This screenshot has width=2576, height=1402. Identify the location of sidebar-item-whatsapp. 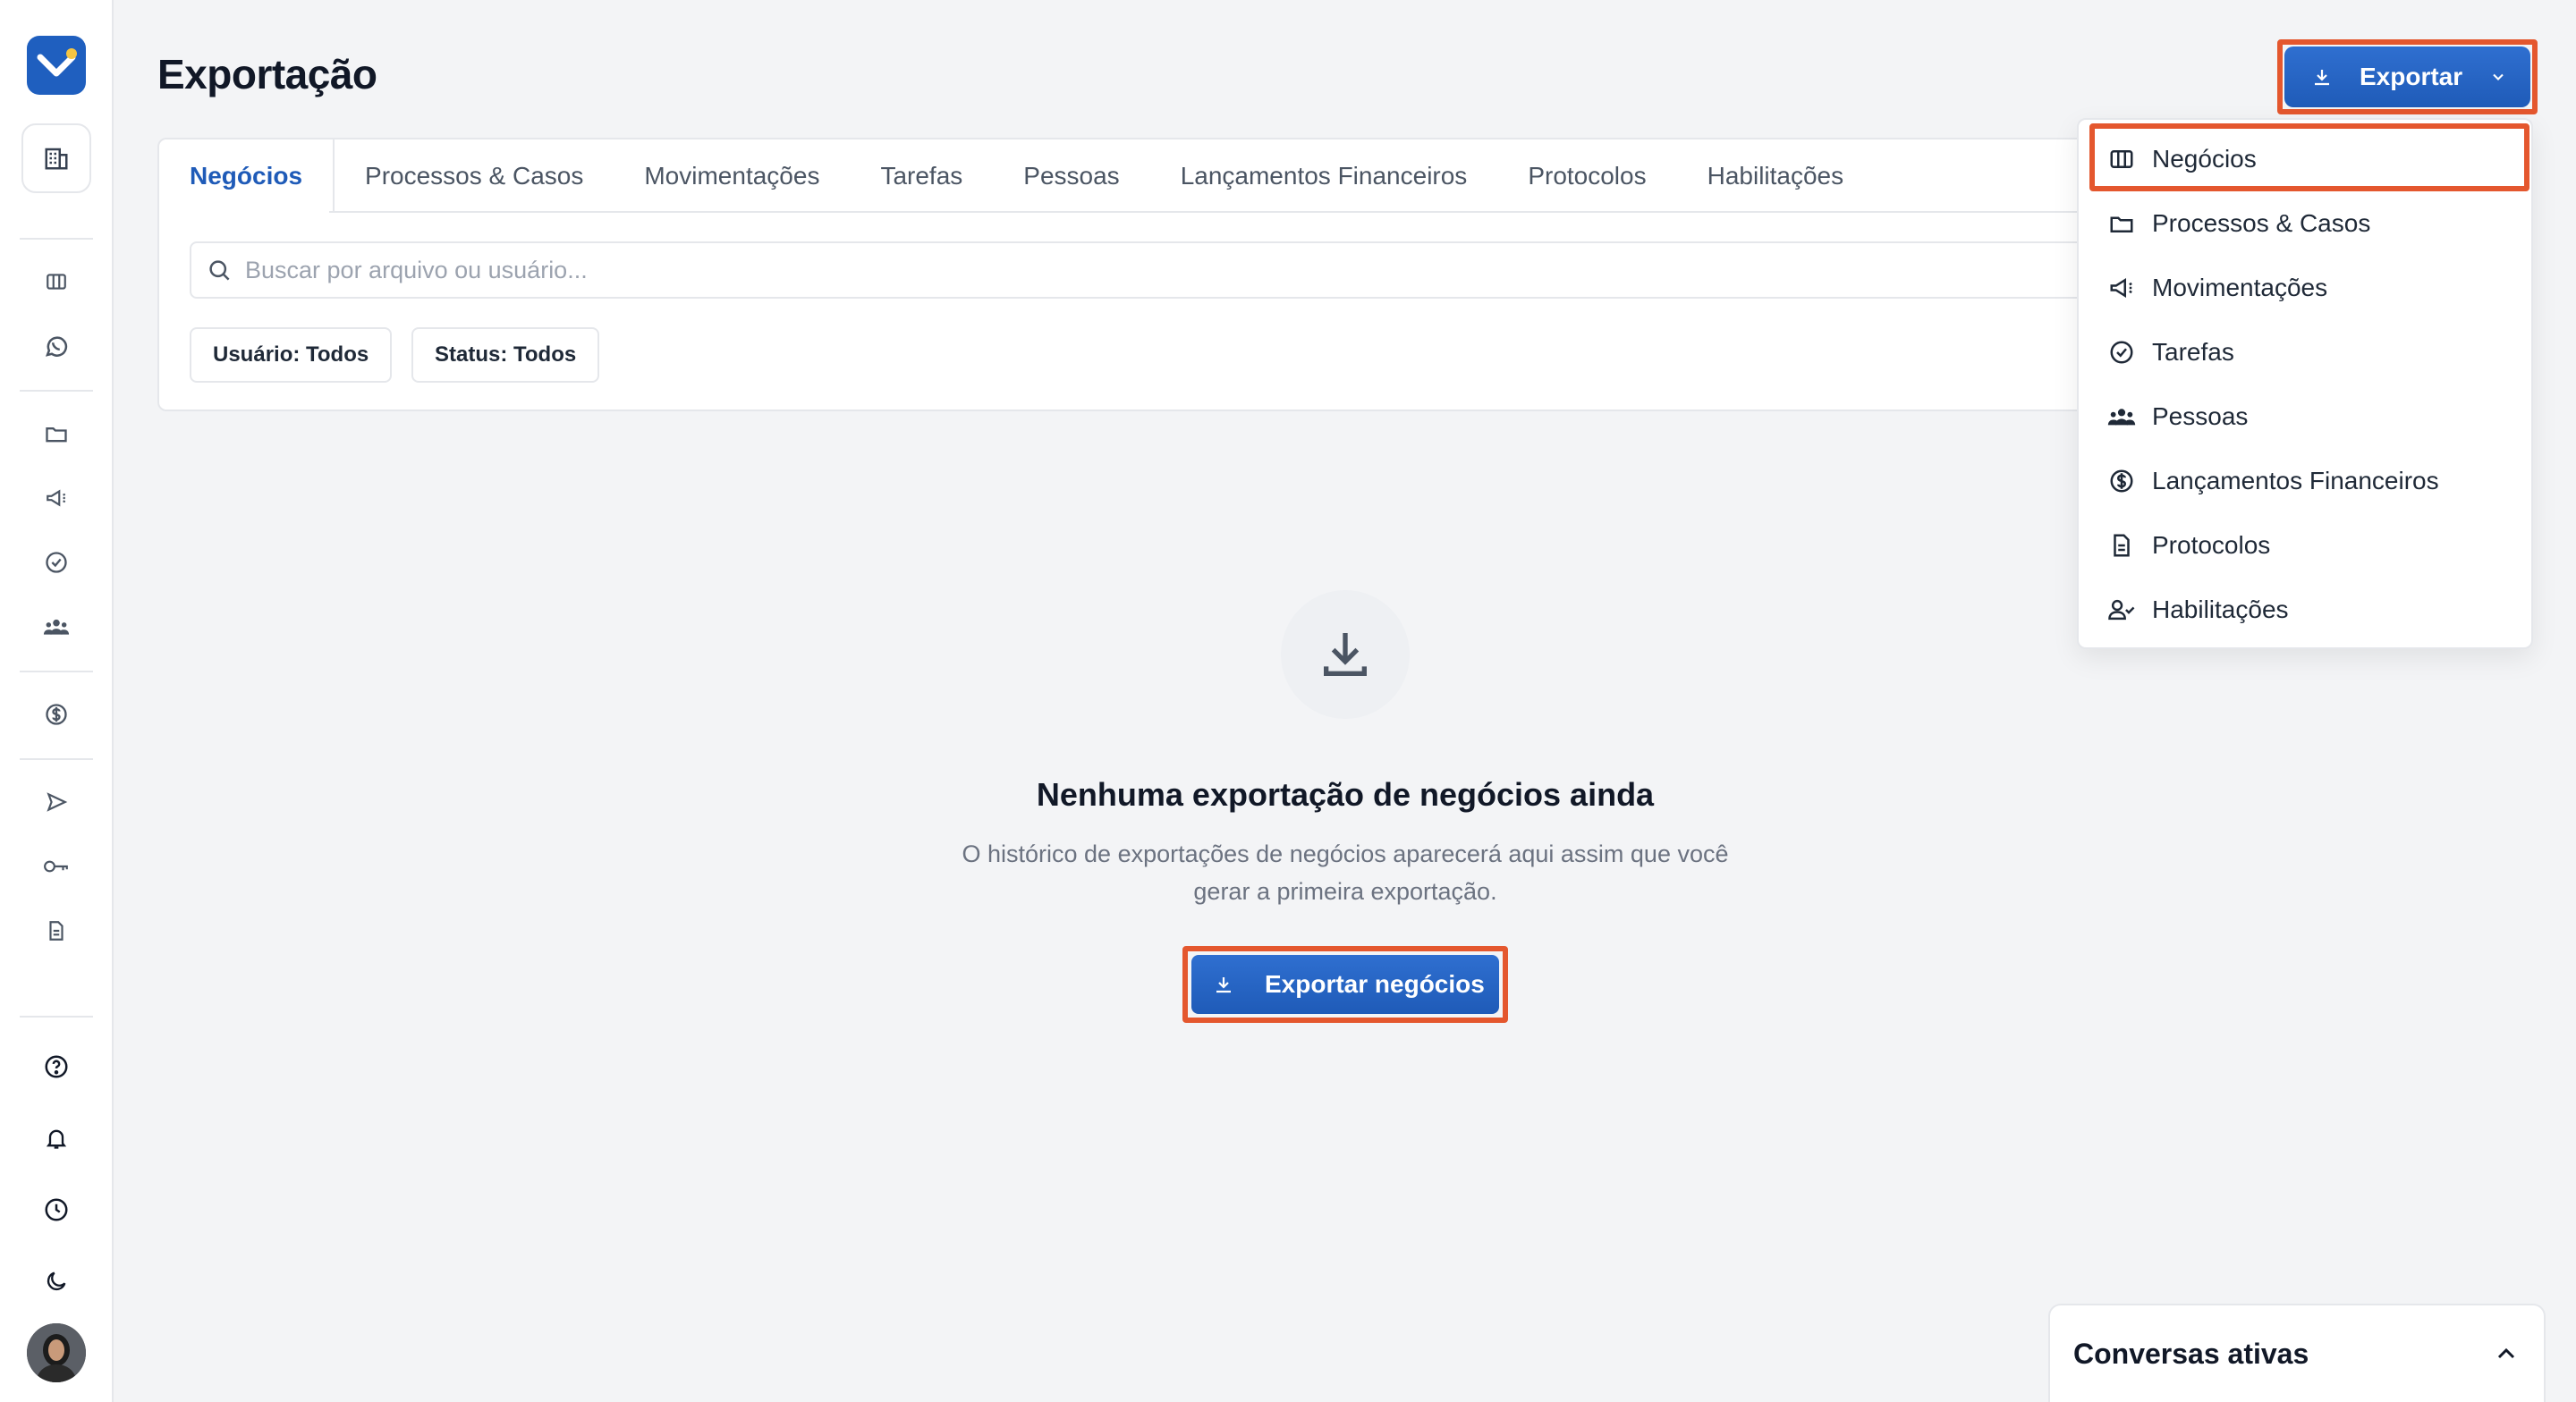
(56, 346).